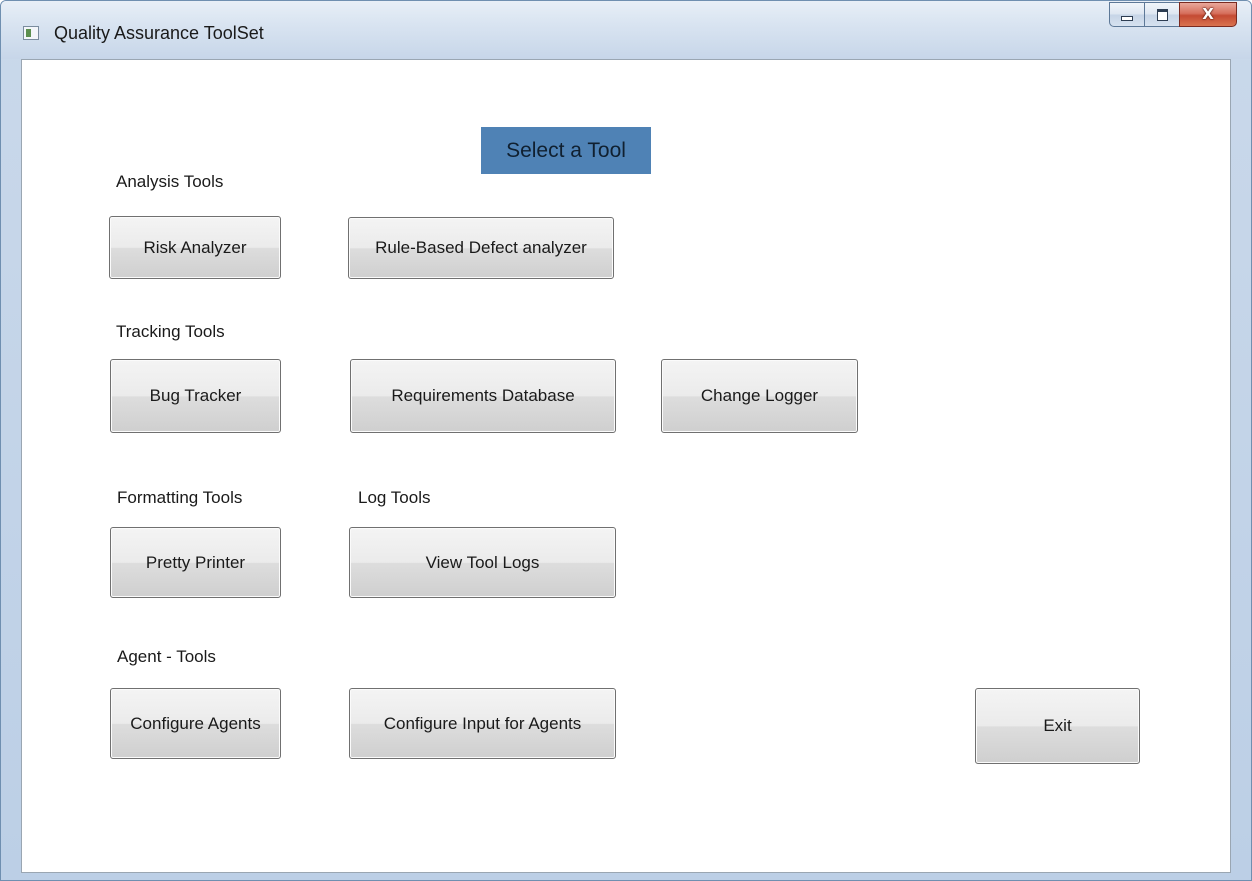 Image resolution: width=1252 pixels, height=881 pixels. What do you see at coordinates (483, 396) in the screenshot?
I see `requirements-database-button: Requirements Database` at bounding box center [483, 396].